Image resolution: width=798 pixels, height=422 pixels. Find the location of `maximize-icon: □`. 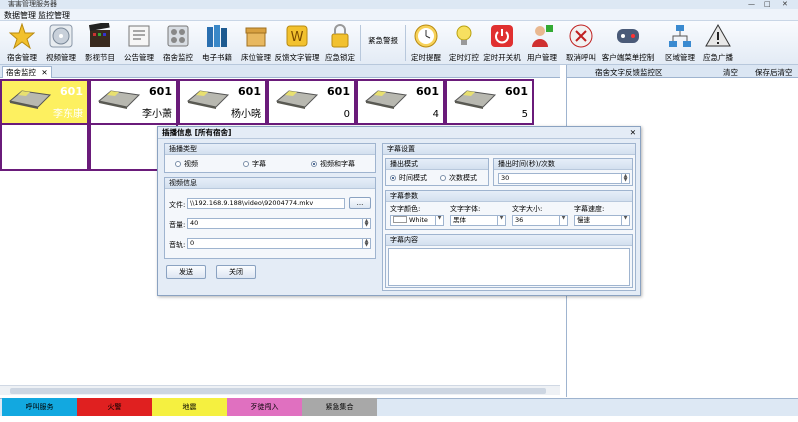

maximize-icon: □ is located at coordinates (767, 4).